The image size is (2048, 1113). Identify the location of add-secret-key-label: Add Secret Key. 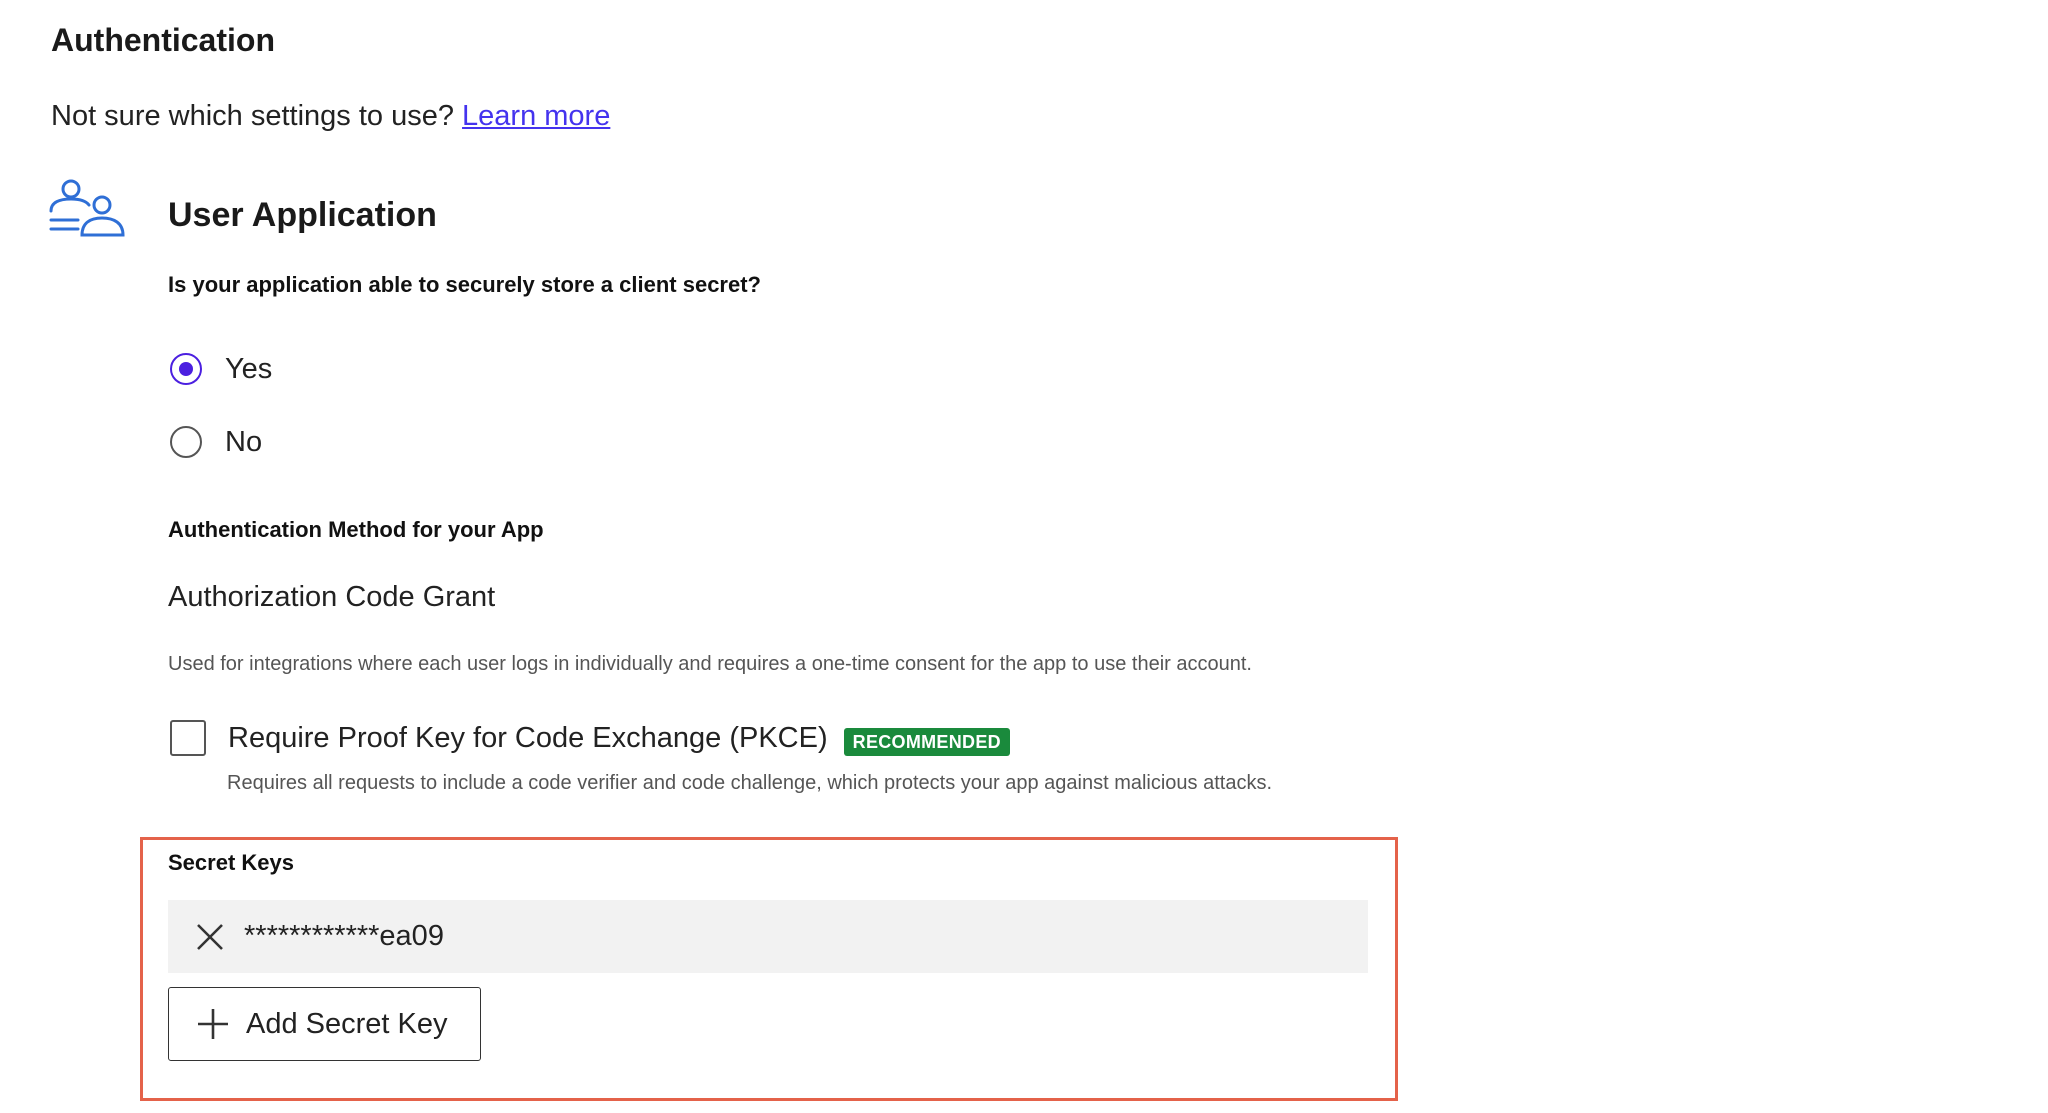
(347, 1023).